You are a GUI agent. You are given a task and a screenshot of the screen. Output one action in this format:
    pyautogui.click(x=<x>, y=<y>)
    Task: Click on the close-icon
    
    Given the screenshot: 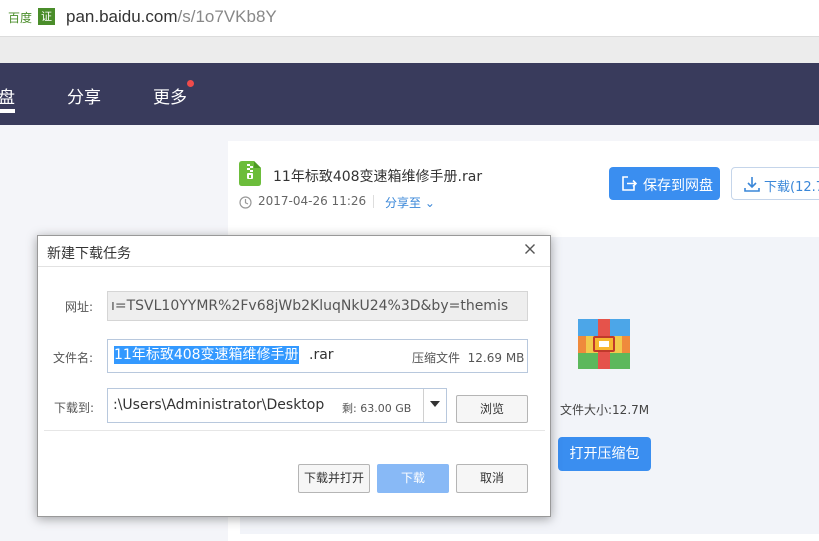 What is the action you would take?
    pyautogui.click(x=530, y=249)
    